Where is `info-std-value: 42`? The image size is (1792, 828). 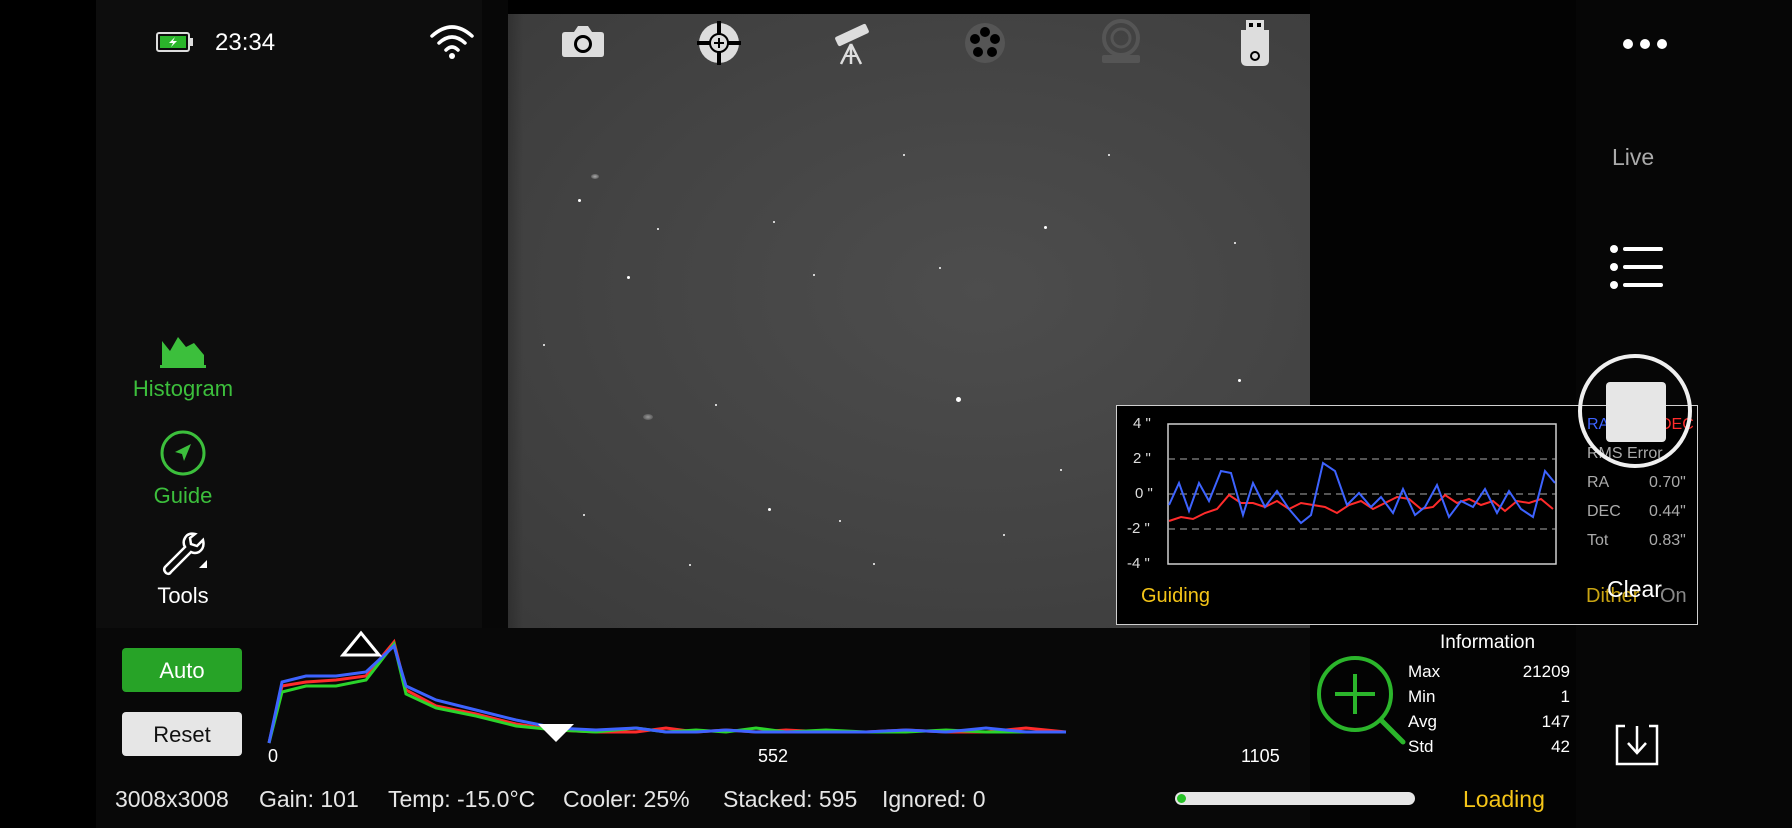
info-std-value: 42 is located at coordinates (1560, 746).